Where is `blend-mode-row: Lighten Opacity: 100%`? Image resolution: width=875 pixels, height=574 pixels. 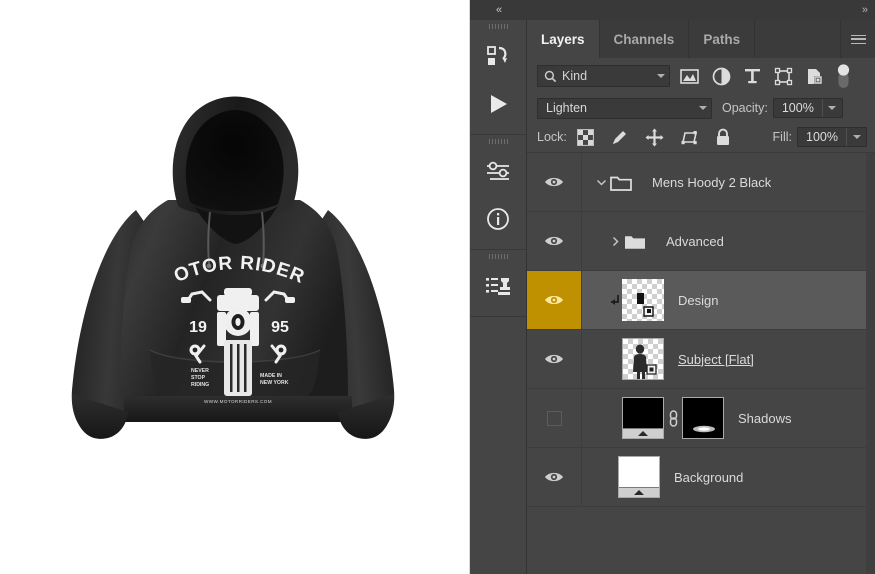 blend-mode-row: Lighten Opacity: 100% is located at coordinates (701, 108).